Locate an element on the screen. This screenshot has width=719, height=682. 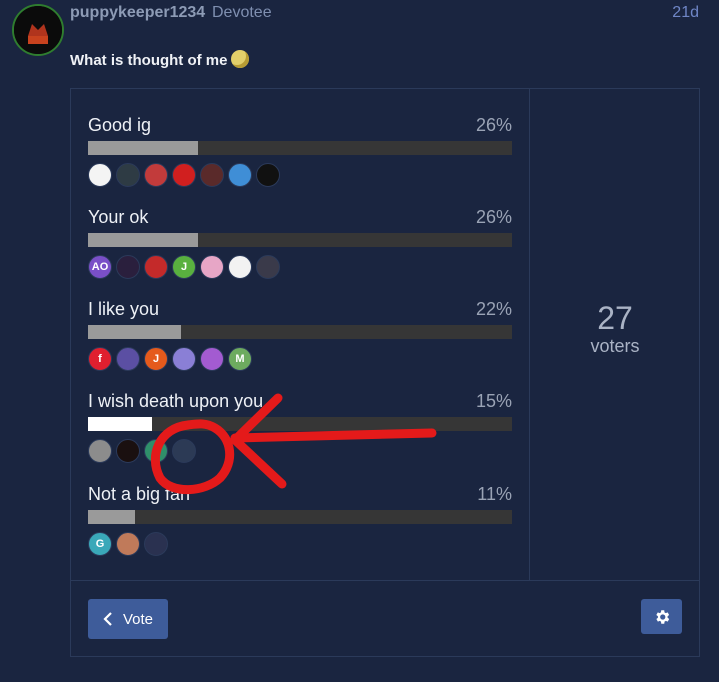
voter-avatar: M is located at coordinates (240, 359).